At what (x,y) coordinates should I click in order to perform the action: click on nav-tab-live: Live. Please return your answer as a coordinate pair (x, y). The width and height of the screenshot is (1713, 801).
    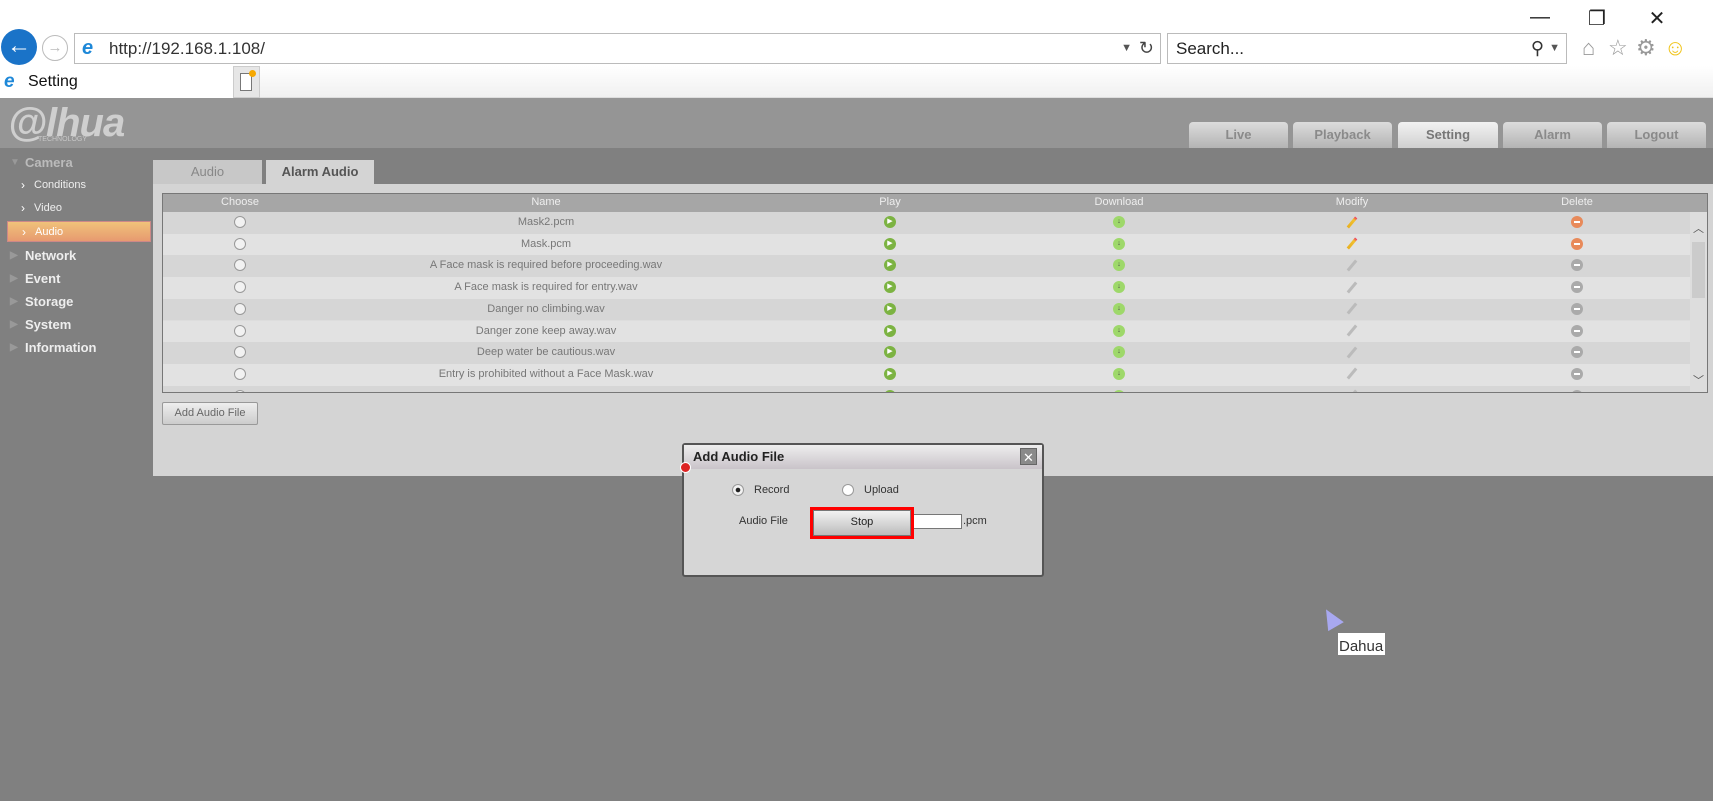
    Looking at the image, I should click on (1238, 135).